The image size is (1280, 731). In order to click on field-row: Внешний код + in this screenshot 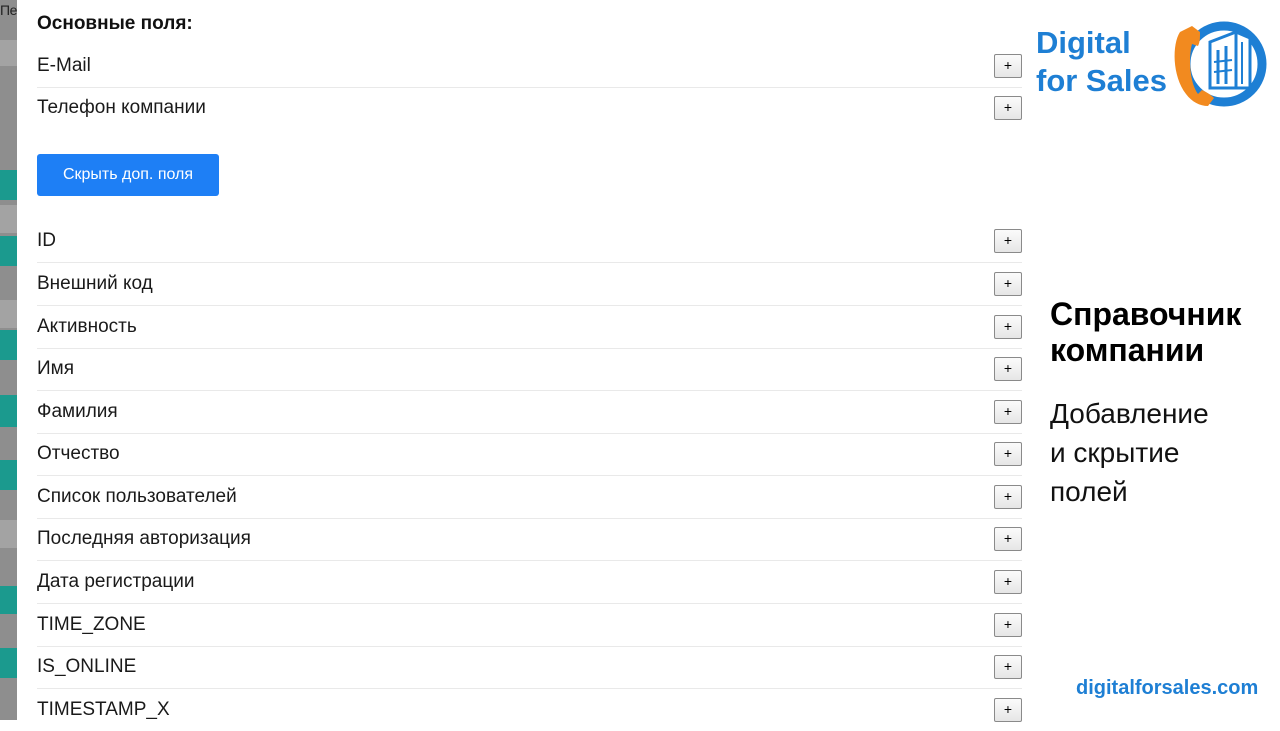, I will do `click(529, 284)`.